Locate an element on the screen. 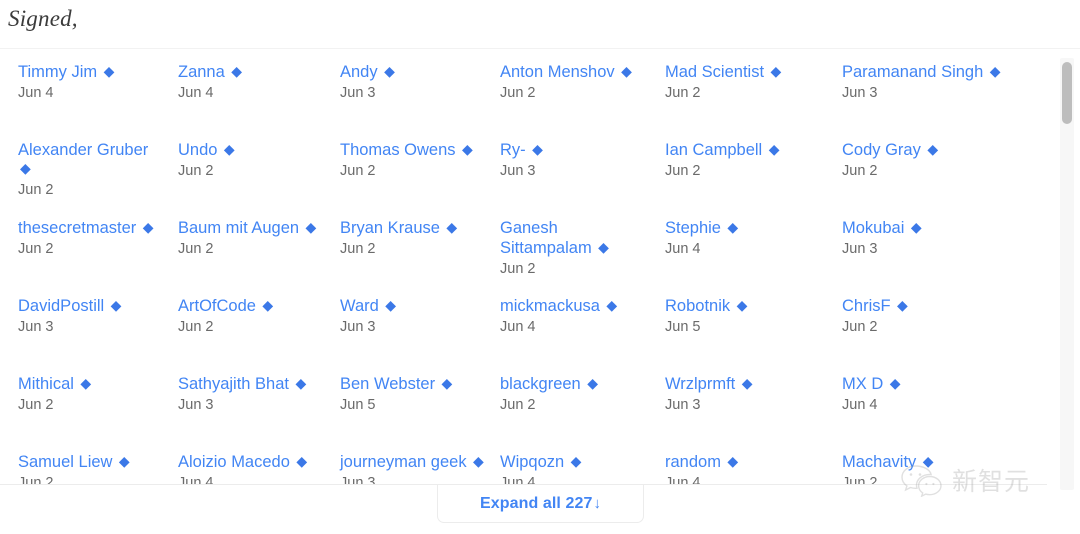 This screenshot has width=1080, height=534. signer-name-row: Aloizio Macedo ◆ is located at coordinates (243, 462).